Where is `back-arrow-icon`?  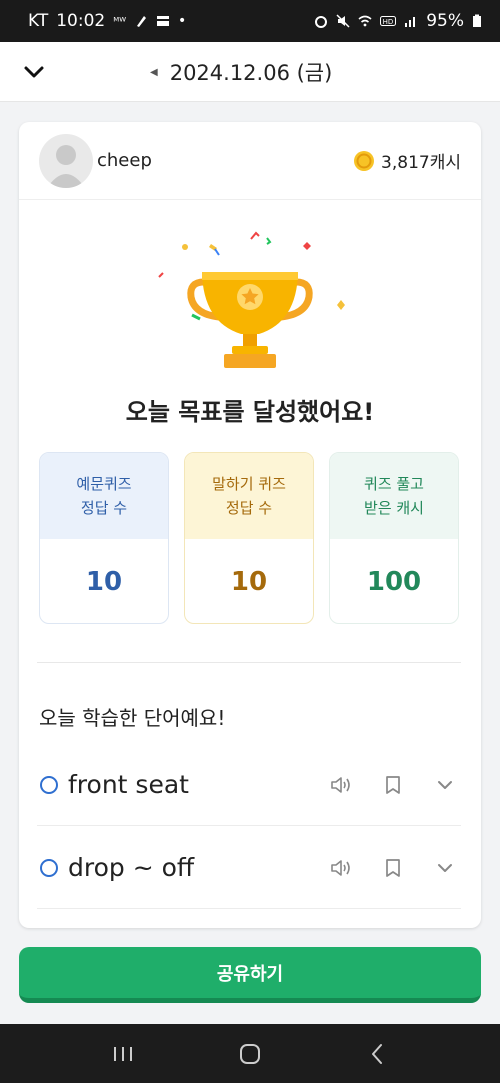
back-arrow-icon is located at coordinates (376, 1053).